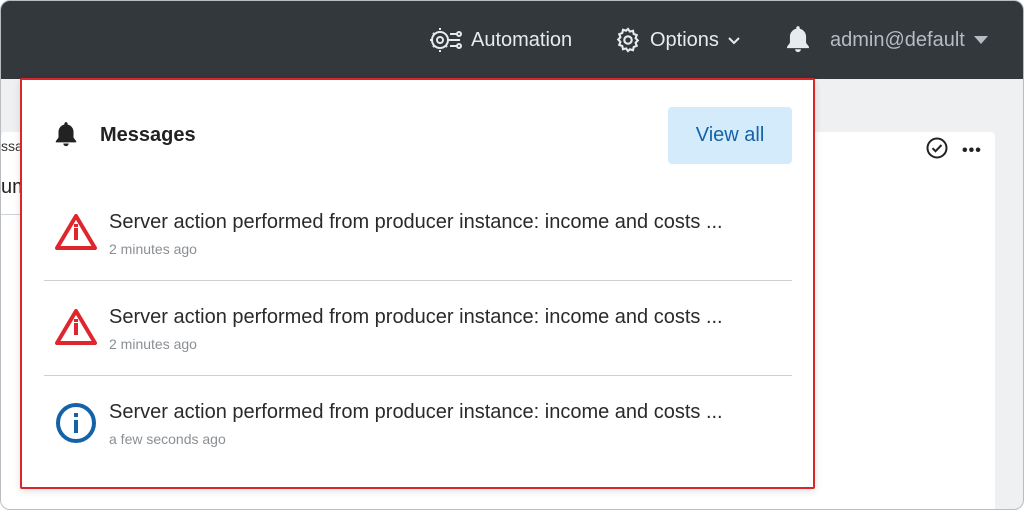  I want to click on automation-label: Automation, so click(522, 39).